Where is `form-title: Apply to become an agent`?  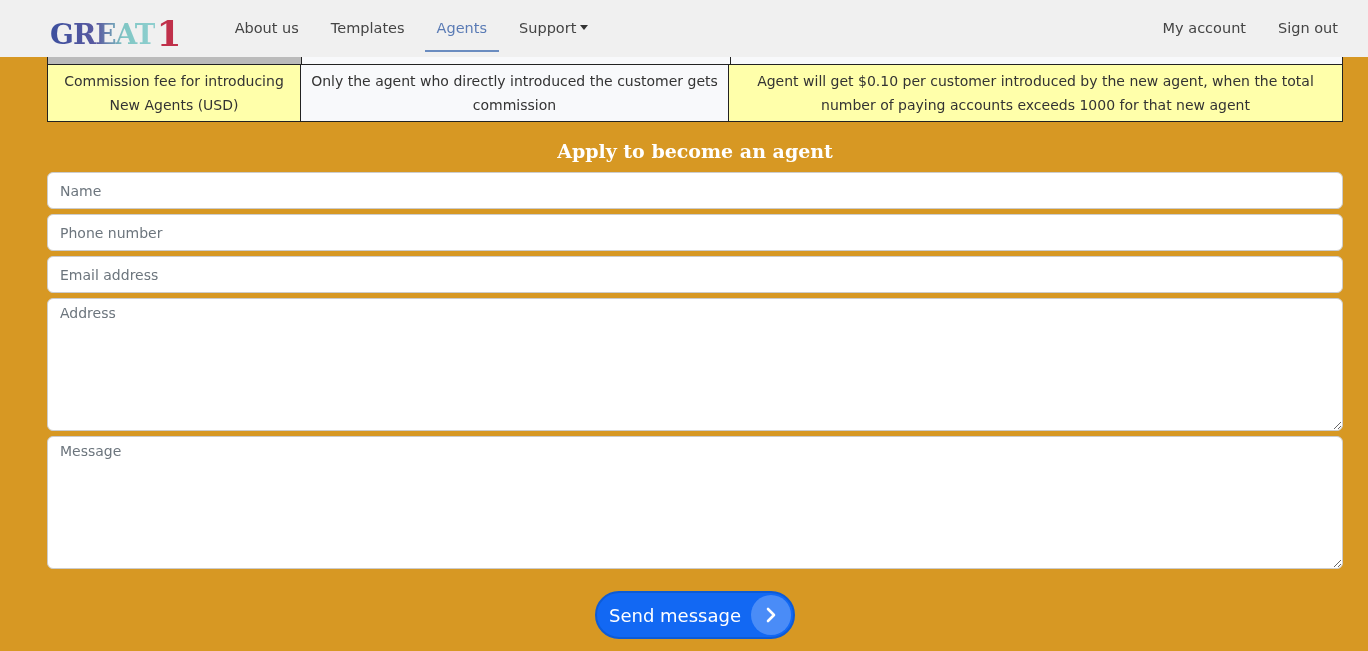 form-title: Apply to become an agent is located at coordinates (695, 151).